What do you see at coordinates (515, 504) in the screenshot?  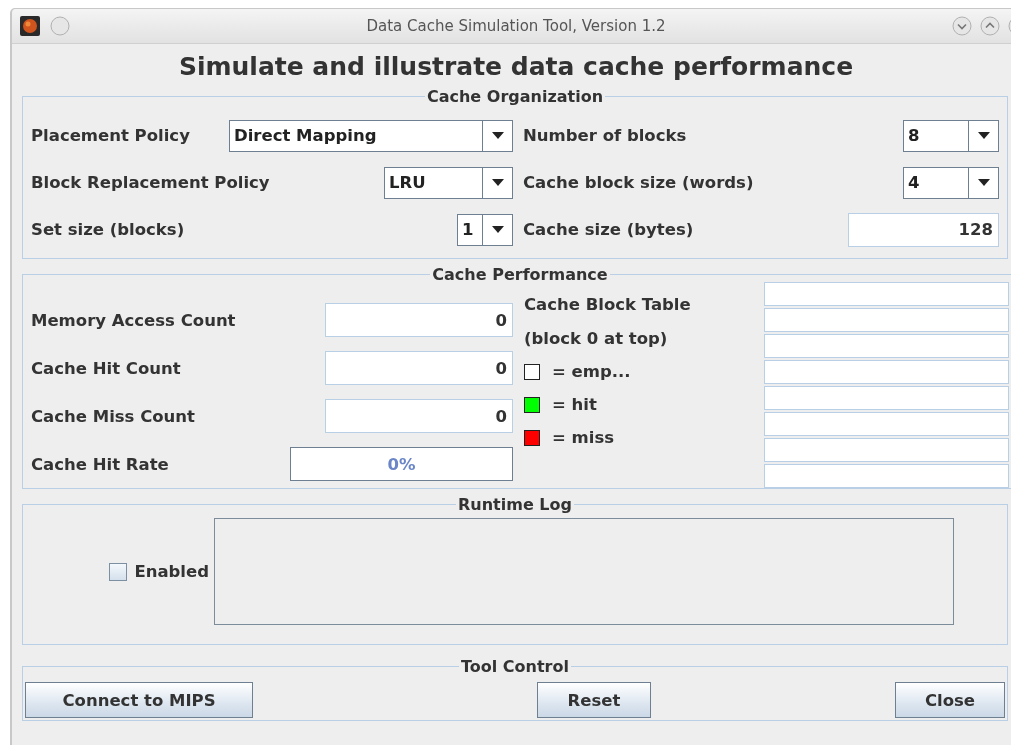 I see `group-title: Runtime Log` at bounding box center [515, 504].